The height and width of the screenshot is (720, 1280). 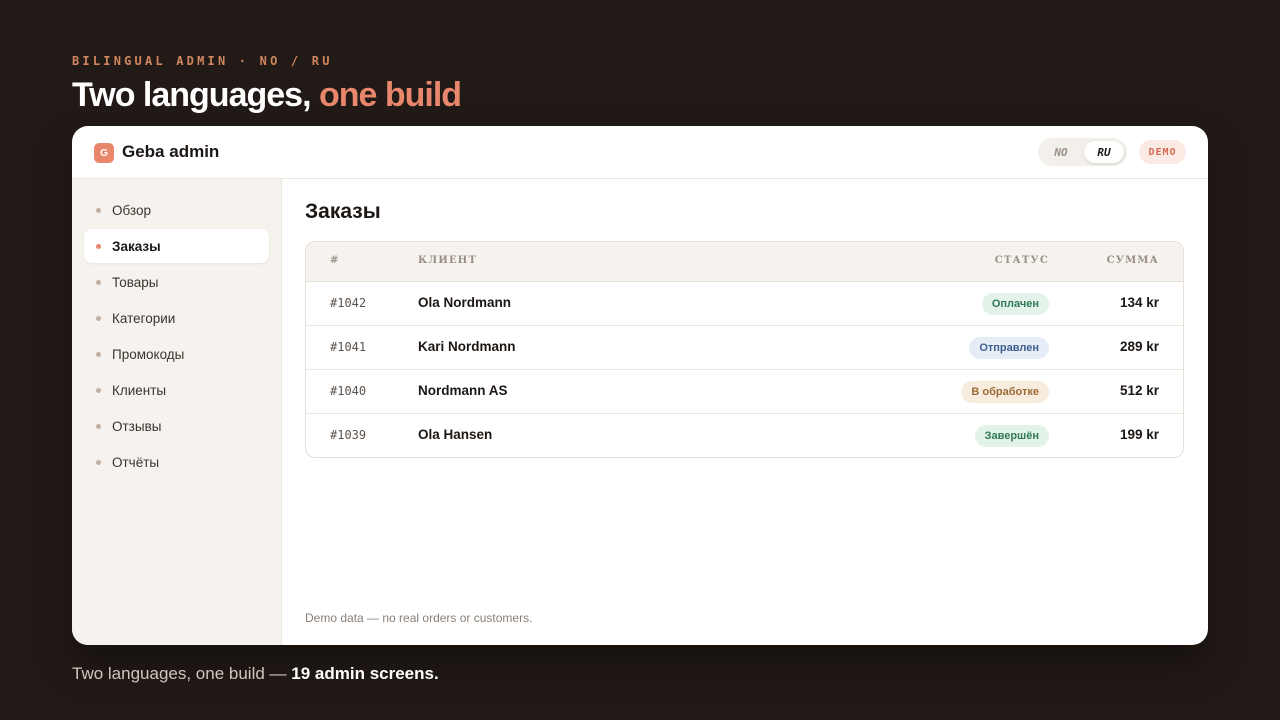 I want to click on table-row: #1040 Nordmann AS В обработке 512 kr, so click(x=744, y=392).